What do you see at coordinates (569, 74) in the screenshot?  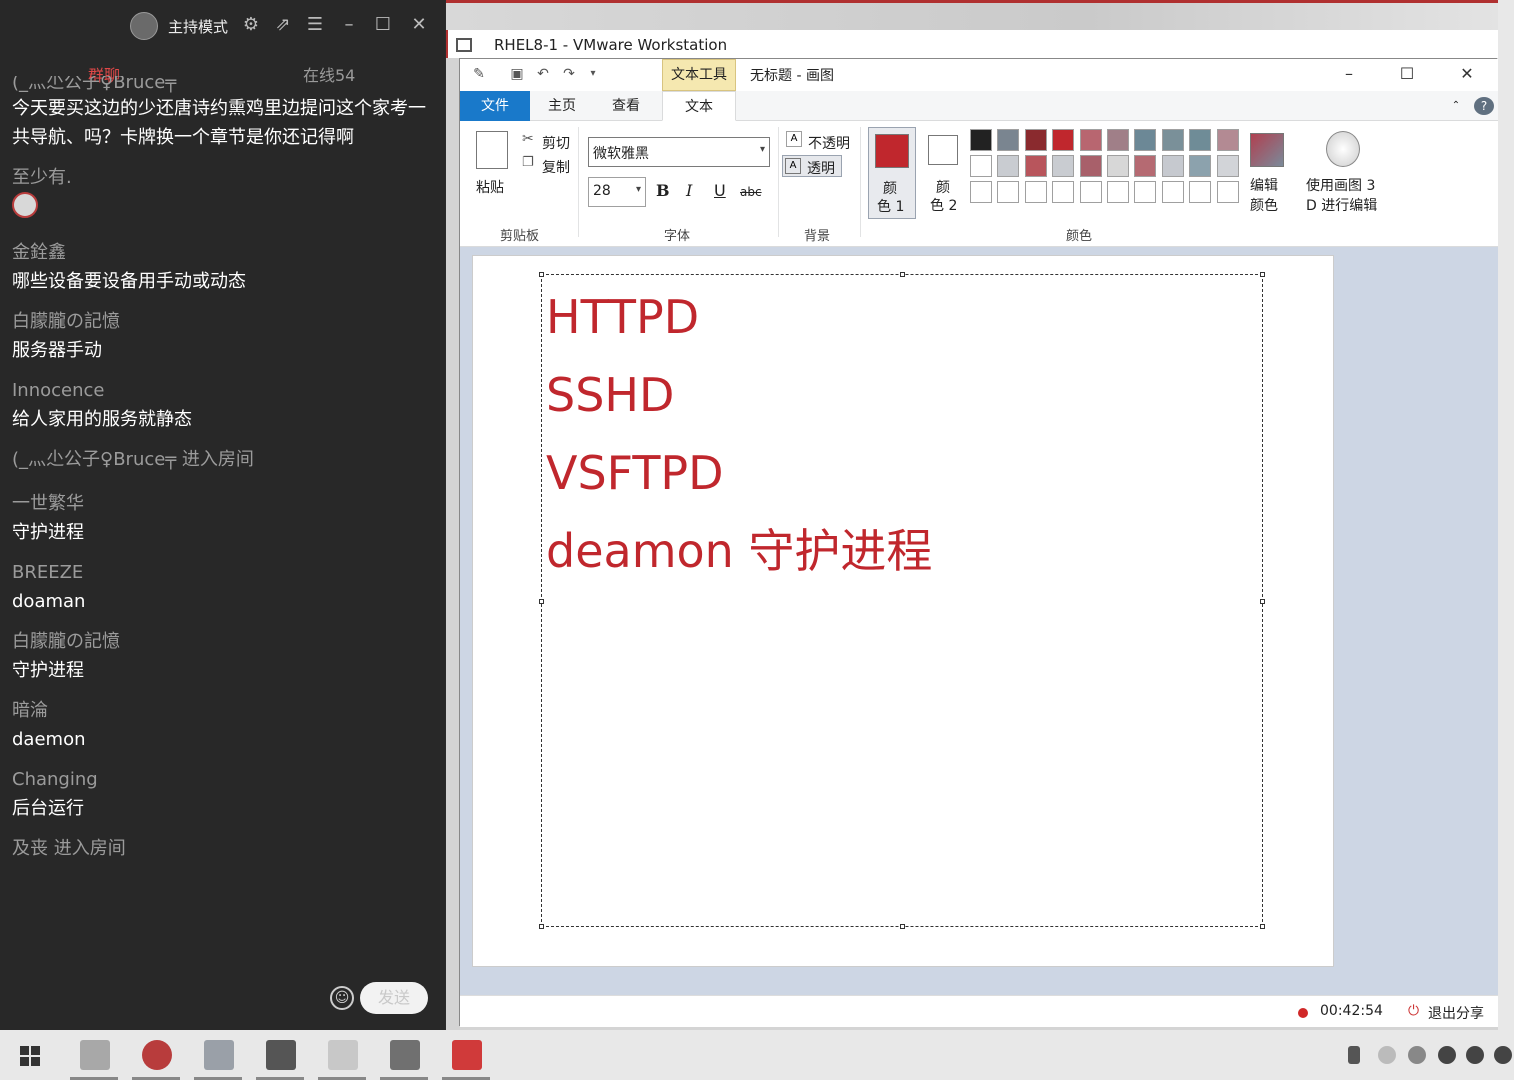 I see `redo-icon: ↷` at bounding box center [569, 74].